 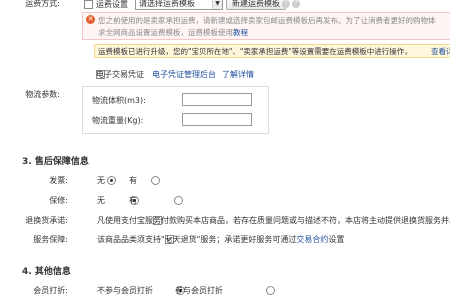 What do you see at coordinates (217, 99) in the screenshot?
I see `volume-input` at bounding box center [217, 99].